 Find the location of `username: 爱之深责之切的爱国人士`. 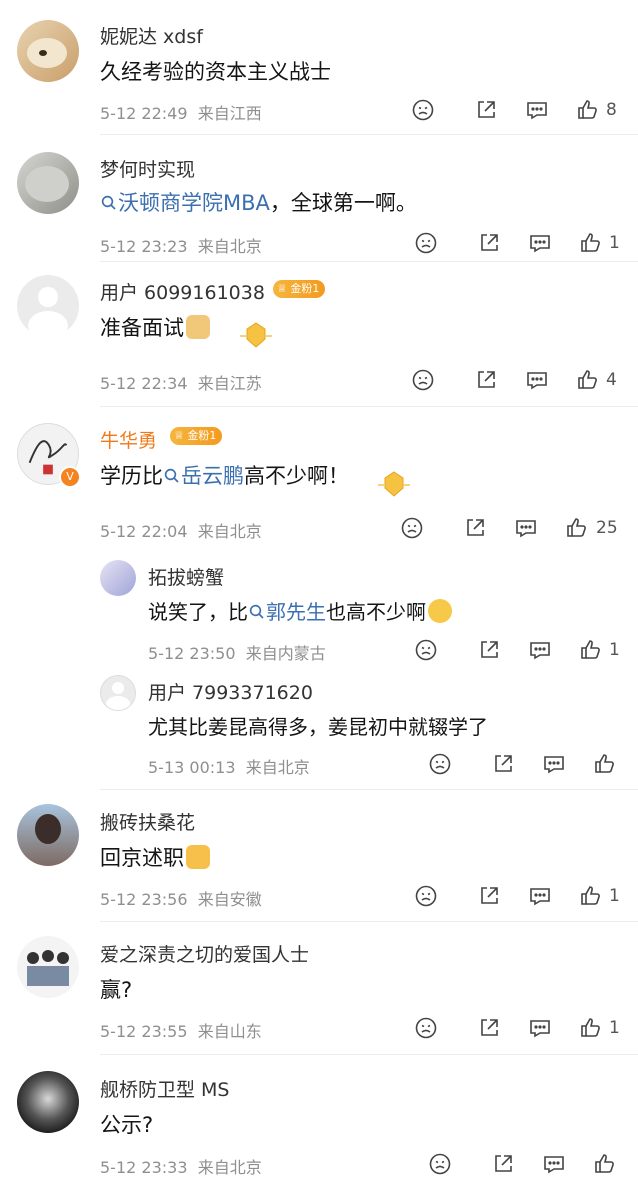

username: 爱之深责之切的爱国人士 is located at coordinates (204, 953).